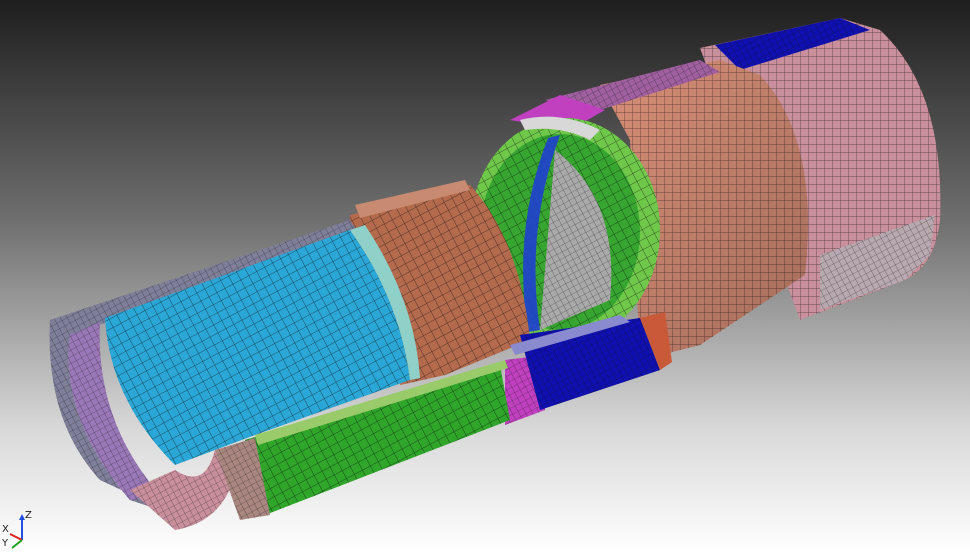 The height and width of the screenshot is (552, 970). Describe the element at coordinates (17, 544) in the screenshot. I see `y-axis-line` at that location.